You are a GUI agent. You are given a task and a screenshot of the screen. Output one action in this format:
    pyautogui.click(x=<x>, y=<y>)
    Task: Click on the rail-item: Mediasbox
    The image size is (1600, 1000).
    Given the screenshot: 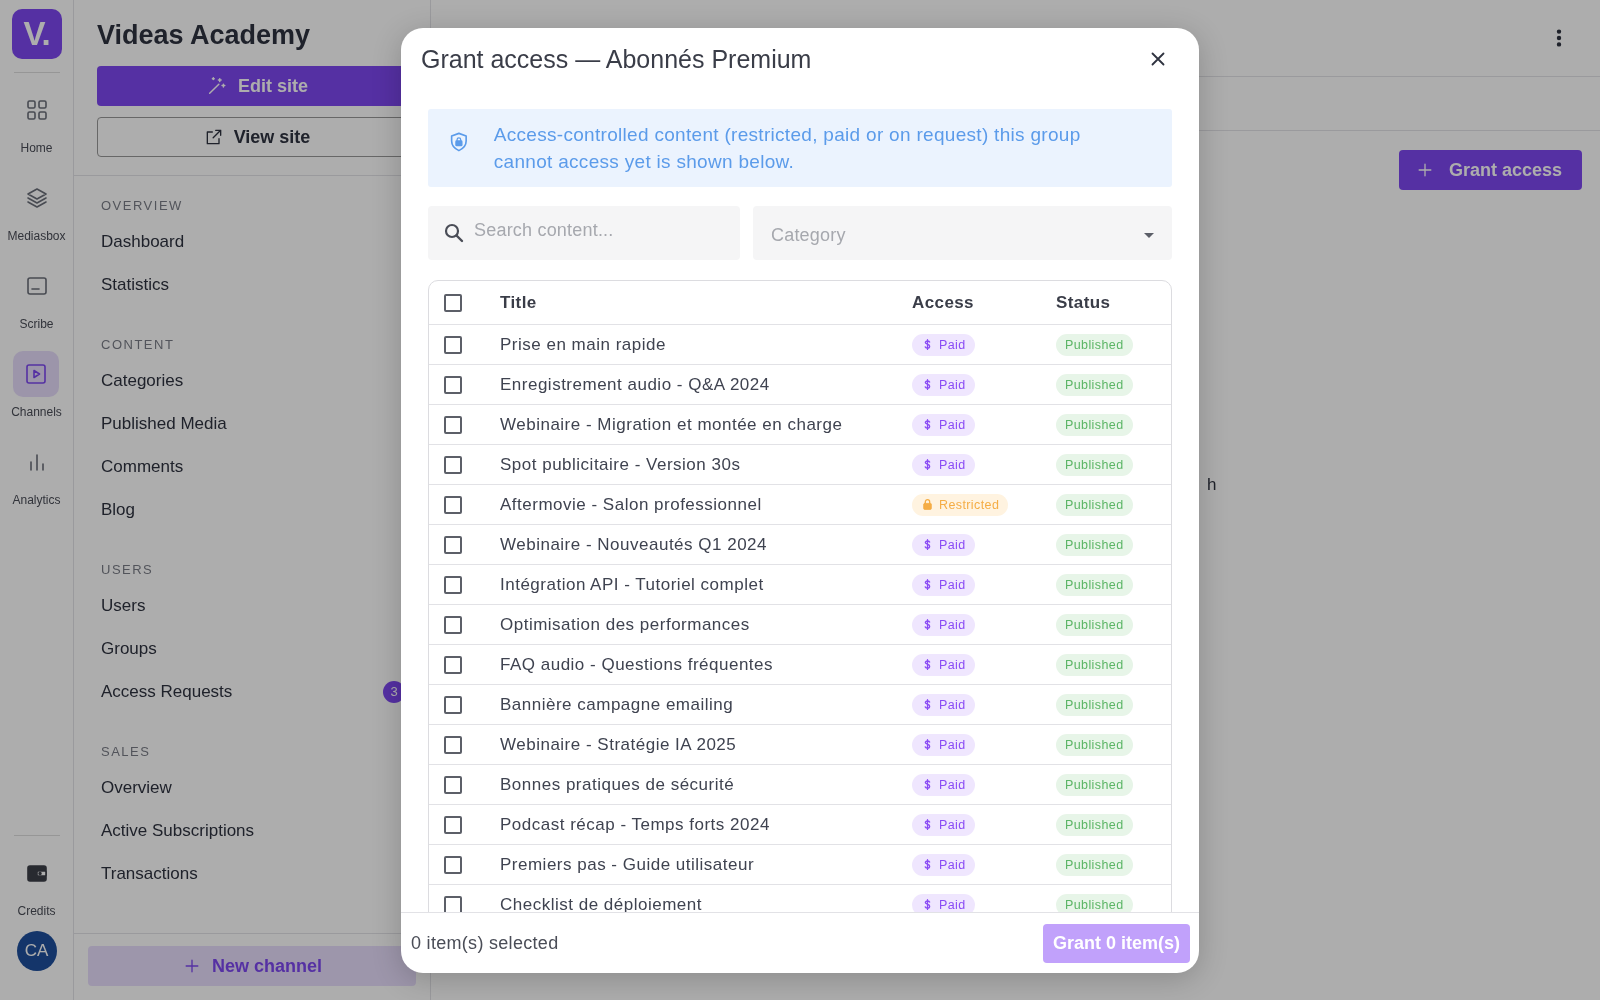 What is the action you would take?
    pyautogui.click(x=36, y=209)
    